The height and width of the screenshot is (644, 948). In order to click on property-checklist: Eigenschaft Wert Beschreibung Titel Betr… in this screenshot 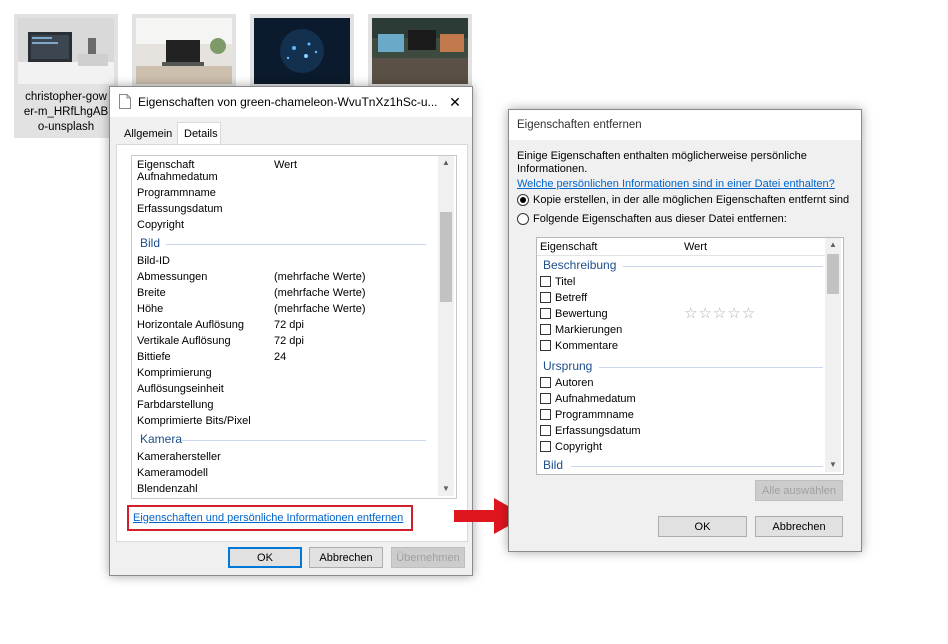, I will do `click(690, 356)`.